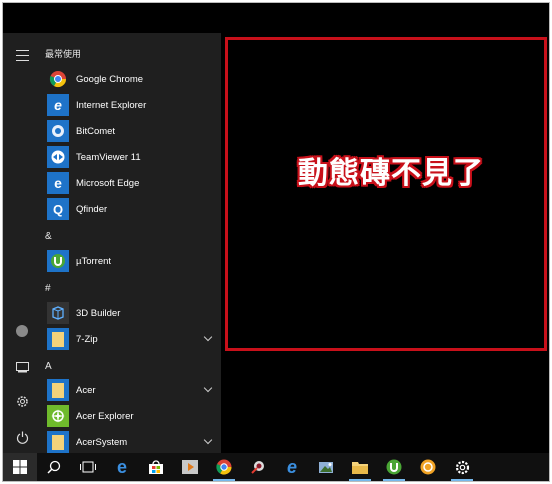  What do you see at coordinates (102, 442) in the screenshot?
I see `app-label: AcerSystem` at bounding box center [102, 442].